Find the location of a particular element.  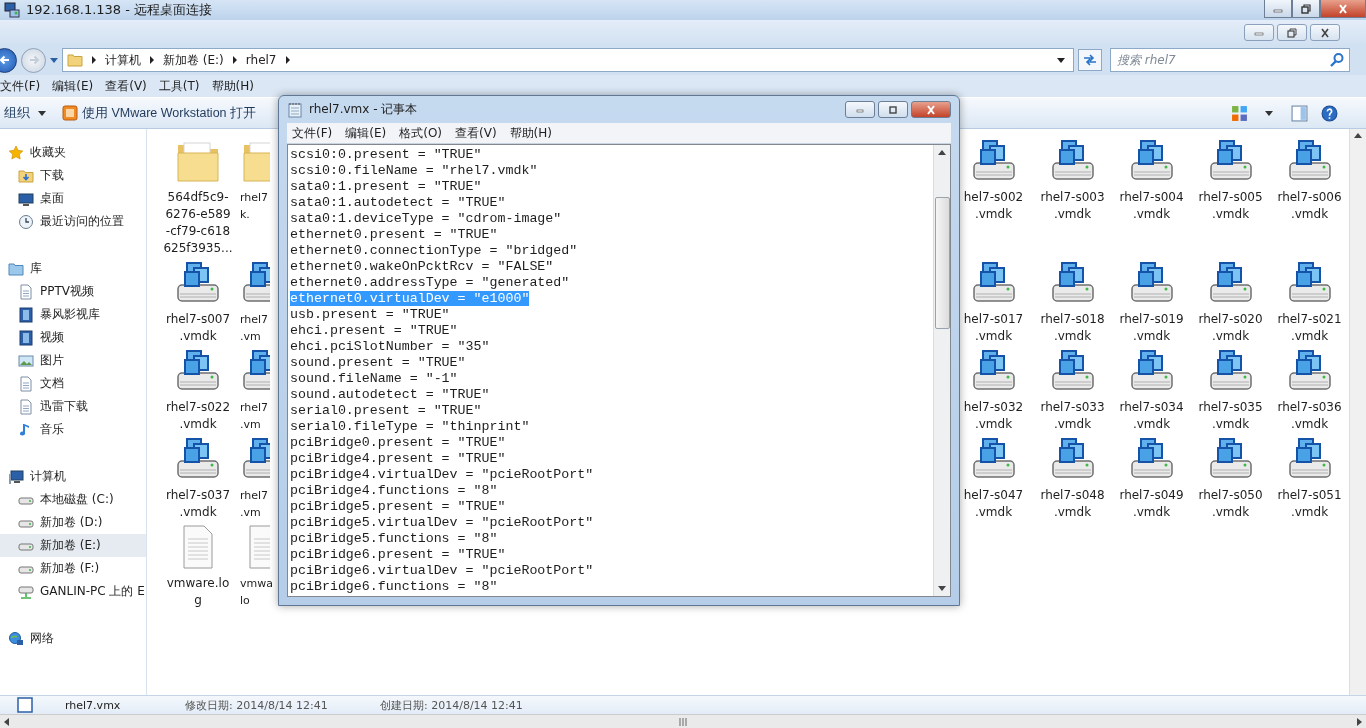

sidebar-item: 迅雷下载 is located at coordinates (73, 406).